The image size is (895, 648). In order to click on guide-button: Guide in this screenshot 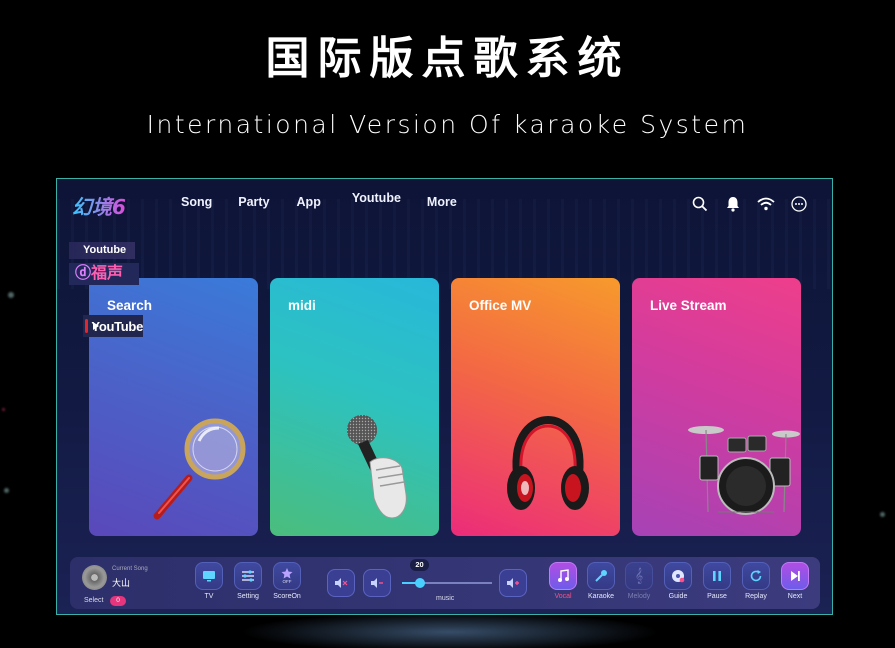, I will do `click(678, 581)`.